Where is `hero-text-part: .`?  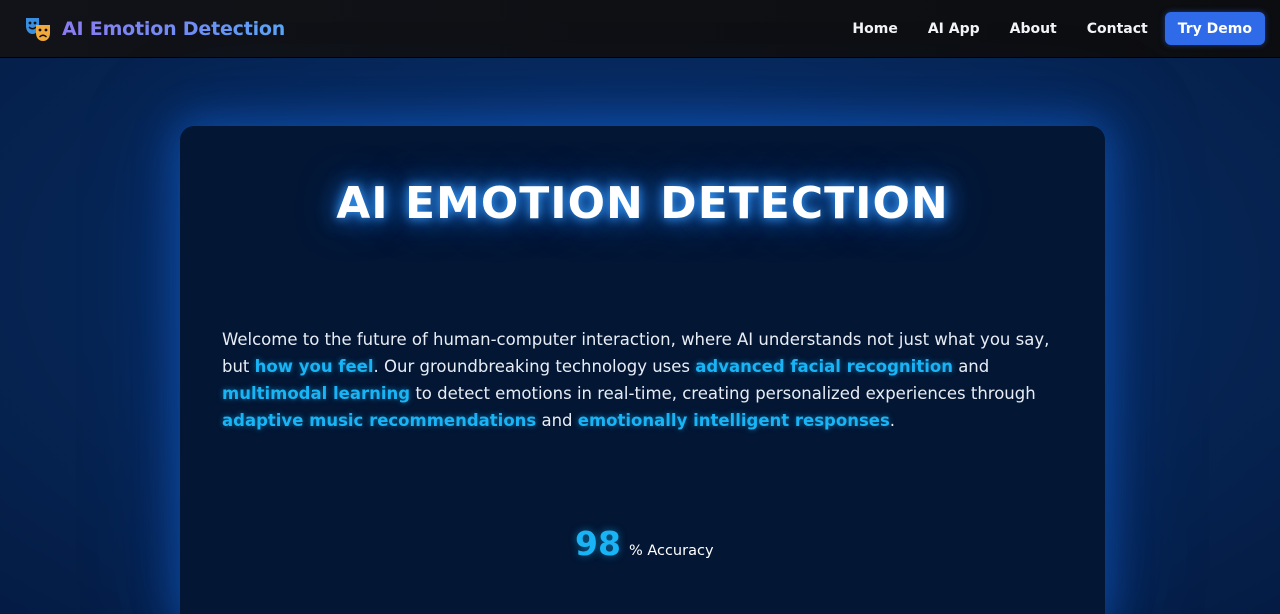 hero-text-part: . is located at coordinates (892, 420).